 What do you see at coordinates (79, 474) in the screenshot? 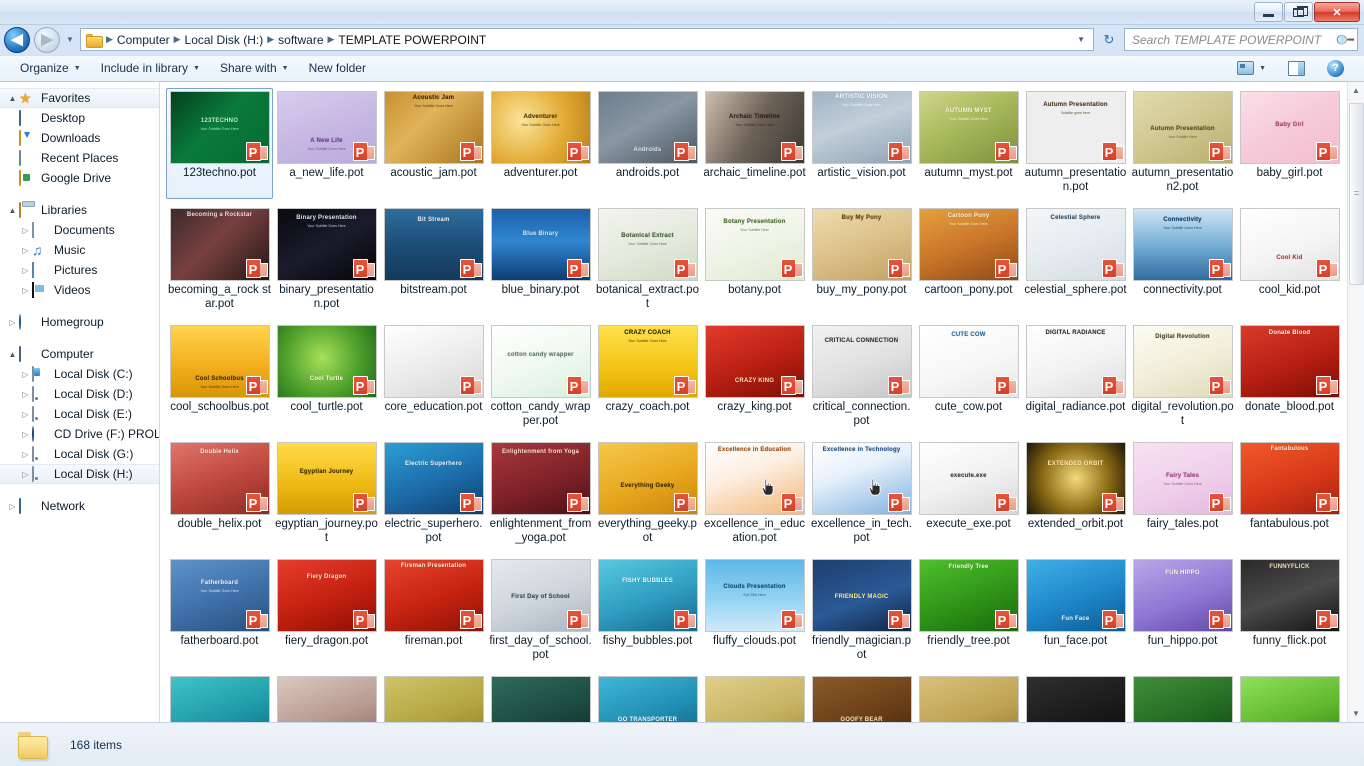
I see `sidebar-item-local-disk-h: ▷ Local Disk (H:)` at bounding box center [79, 474].